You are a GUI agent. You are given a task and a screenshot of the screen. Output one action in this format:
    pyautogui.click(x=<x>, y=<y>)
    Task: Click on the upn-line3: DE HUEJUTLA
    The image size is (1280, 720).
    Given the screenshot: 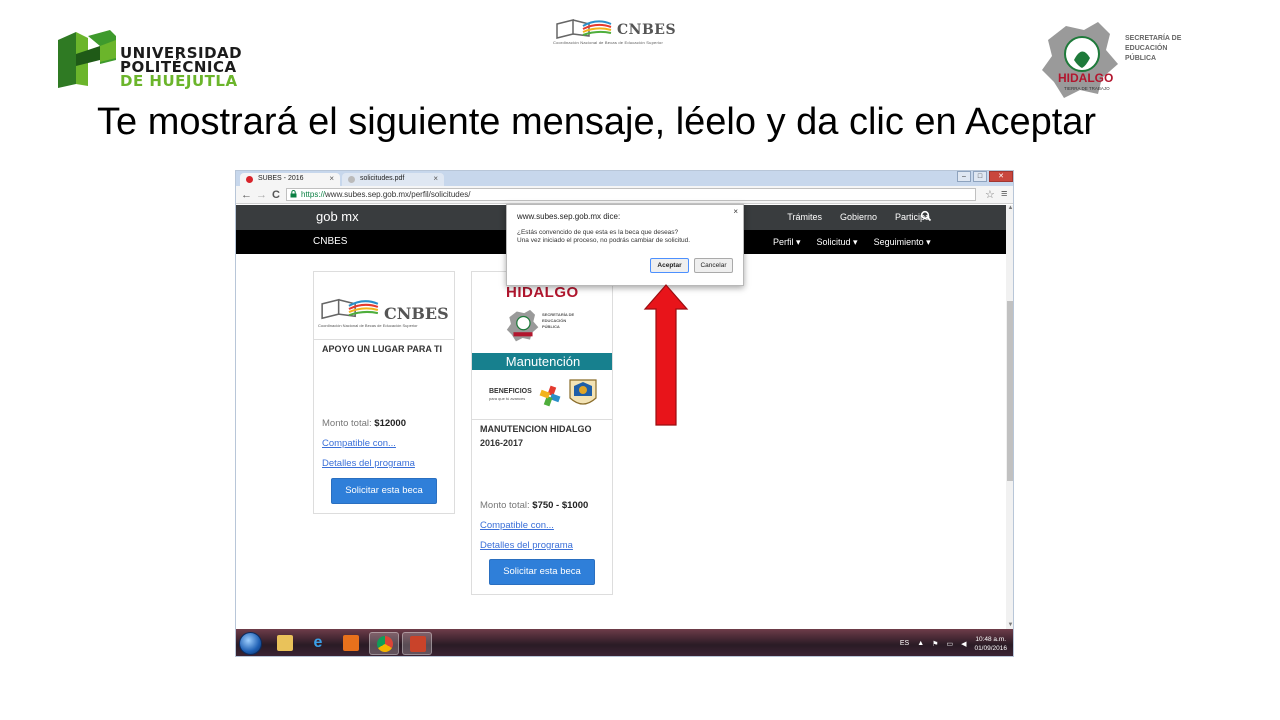 What is the action you would take?
    pyautogui.click(x=179, y=81)
    